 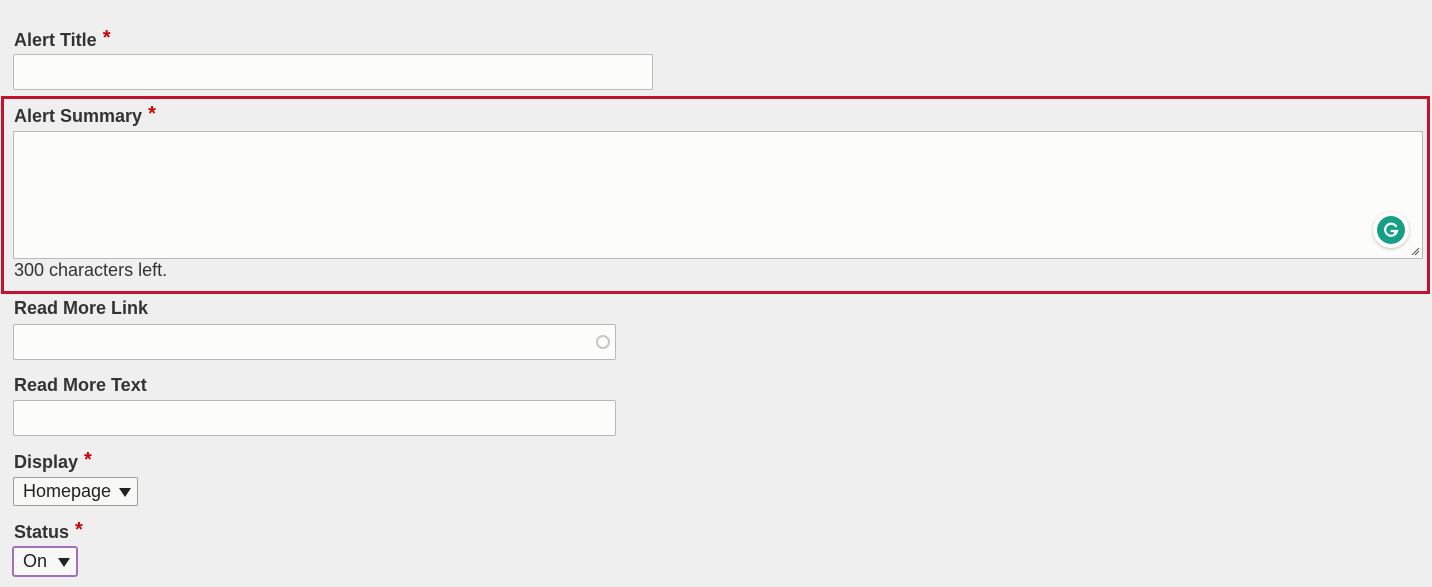 What do you see at coordinates (42, 532) in the screenshot?
I see `status-label-text: Status` at bounding box center [42, 532].